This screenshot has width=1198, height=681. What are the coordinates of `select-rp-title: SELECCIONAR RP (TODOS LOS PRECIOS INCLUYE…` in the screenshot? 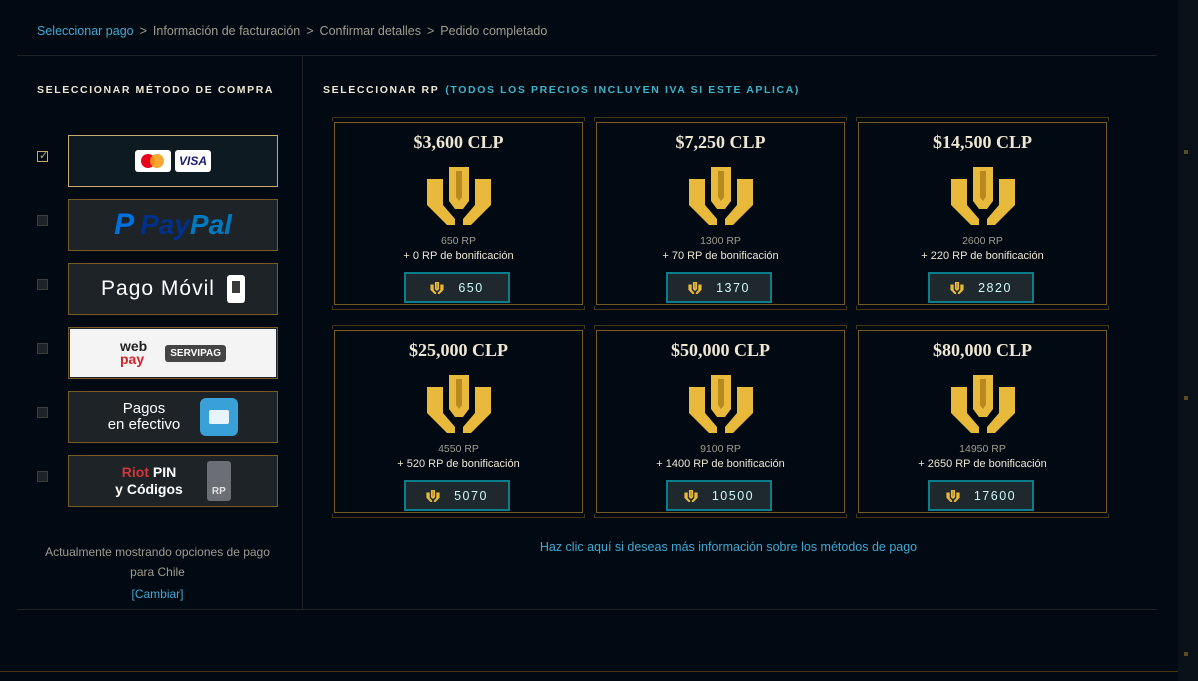 It's located at (561, 90).